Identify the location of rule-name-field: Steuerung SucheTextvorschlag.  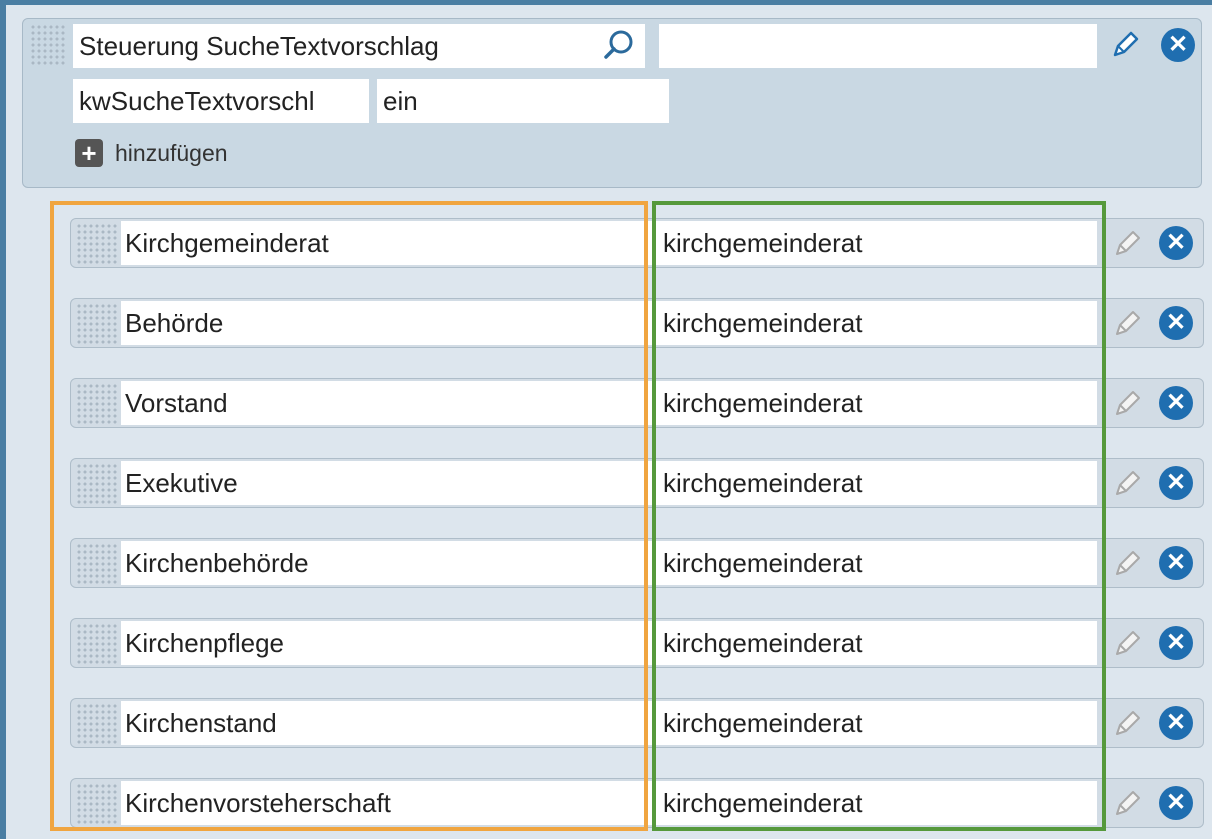
(359, 46).